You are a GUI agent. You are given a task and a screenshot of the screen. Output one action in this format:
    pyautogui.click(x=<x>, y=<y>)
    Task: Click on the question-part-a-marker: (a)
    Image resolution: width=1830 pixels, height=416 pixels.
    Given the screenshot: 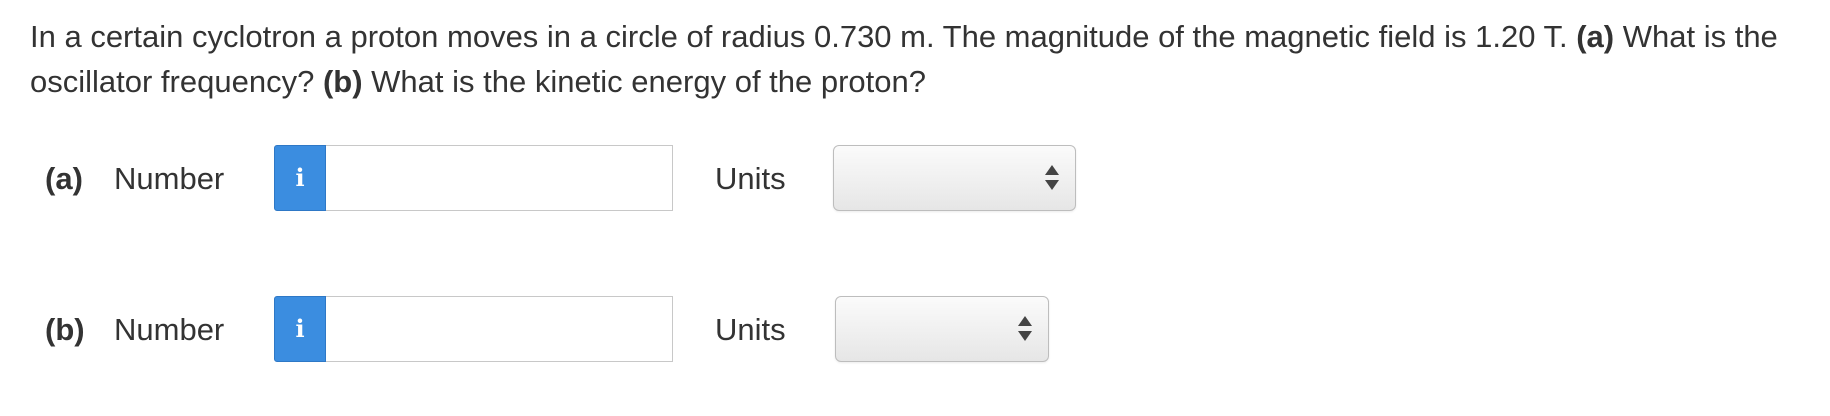 What is the action you would take?
    pyautogui.click(x=1595, y=36)
    